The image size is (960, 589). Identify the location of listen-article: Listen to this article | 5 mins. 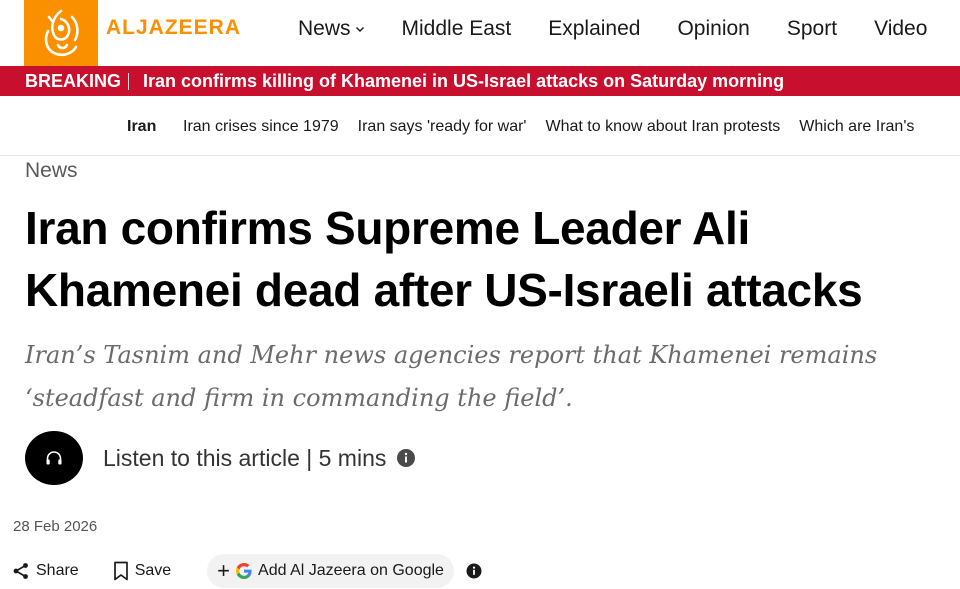
(220, 458).